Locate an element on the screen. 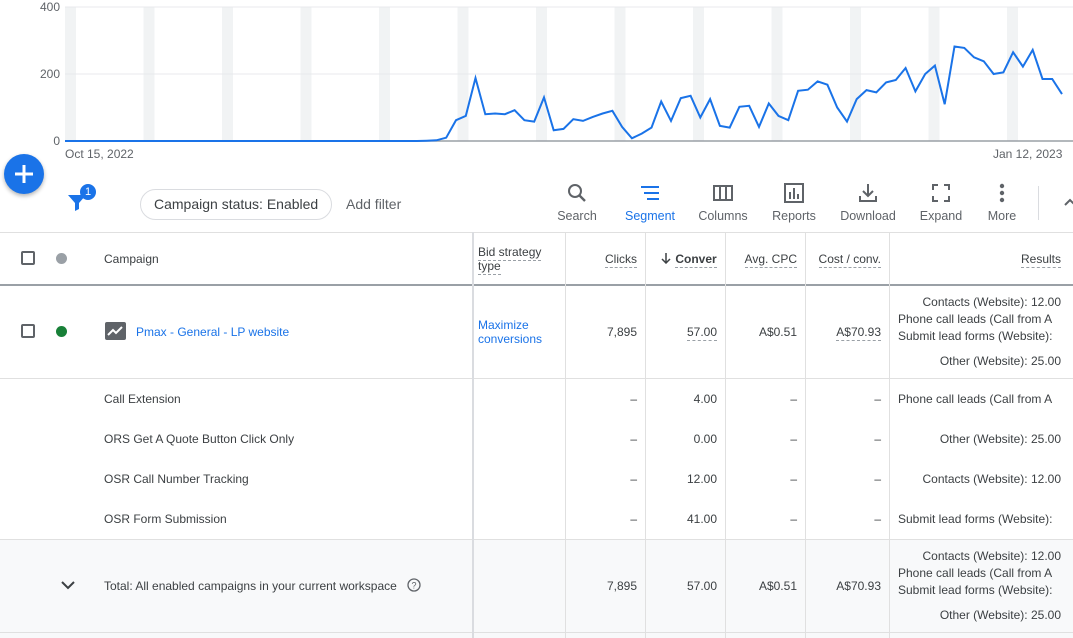 The height and width of the screenshot is (638, 1073). columns-button: Columns is located at coordinates (723, 205).